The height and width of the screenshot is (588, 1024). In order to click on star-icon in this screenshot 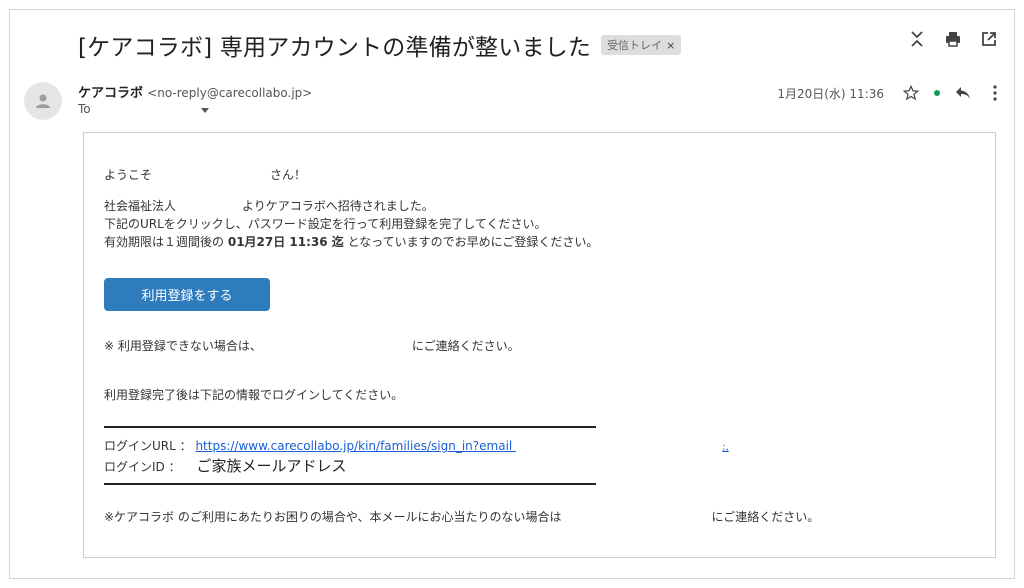, I will do `click(911, 93)`.